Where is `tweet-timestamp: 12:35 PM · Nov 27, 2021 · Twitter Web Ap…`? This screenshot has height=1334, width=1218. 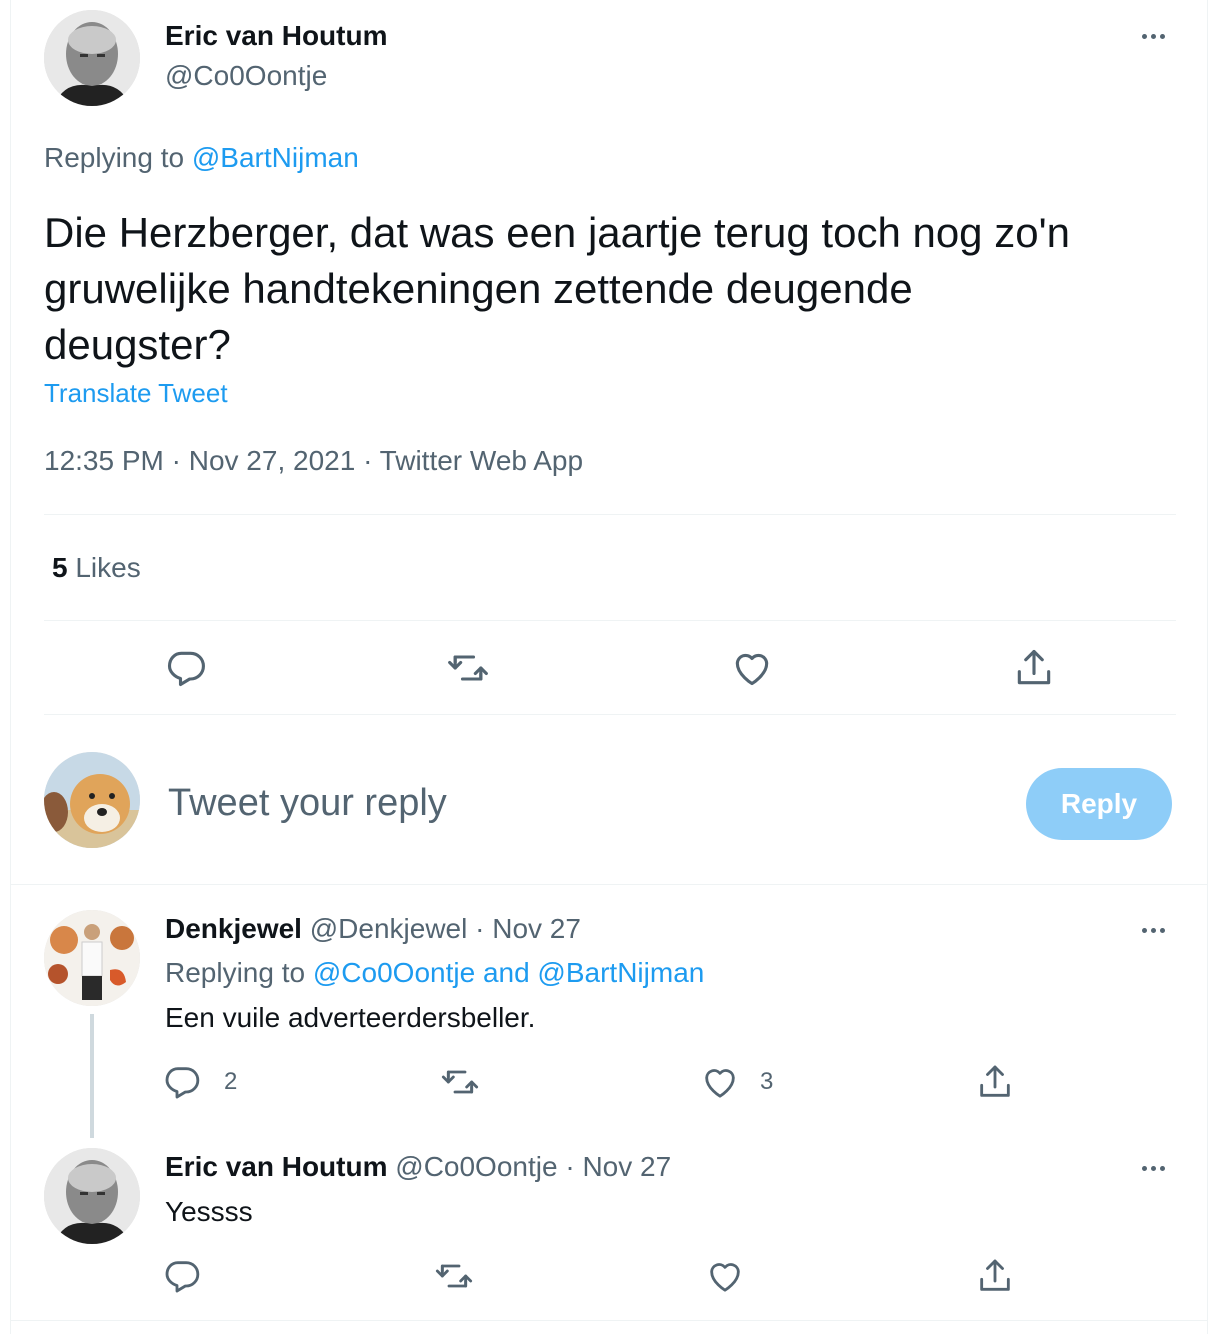
tweet-timestamp: 12:35 PM · Nov 27, 2021 · Twitter Web Ap… is located at coordinates (313, 461).